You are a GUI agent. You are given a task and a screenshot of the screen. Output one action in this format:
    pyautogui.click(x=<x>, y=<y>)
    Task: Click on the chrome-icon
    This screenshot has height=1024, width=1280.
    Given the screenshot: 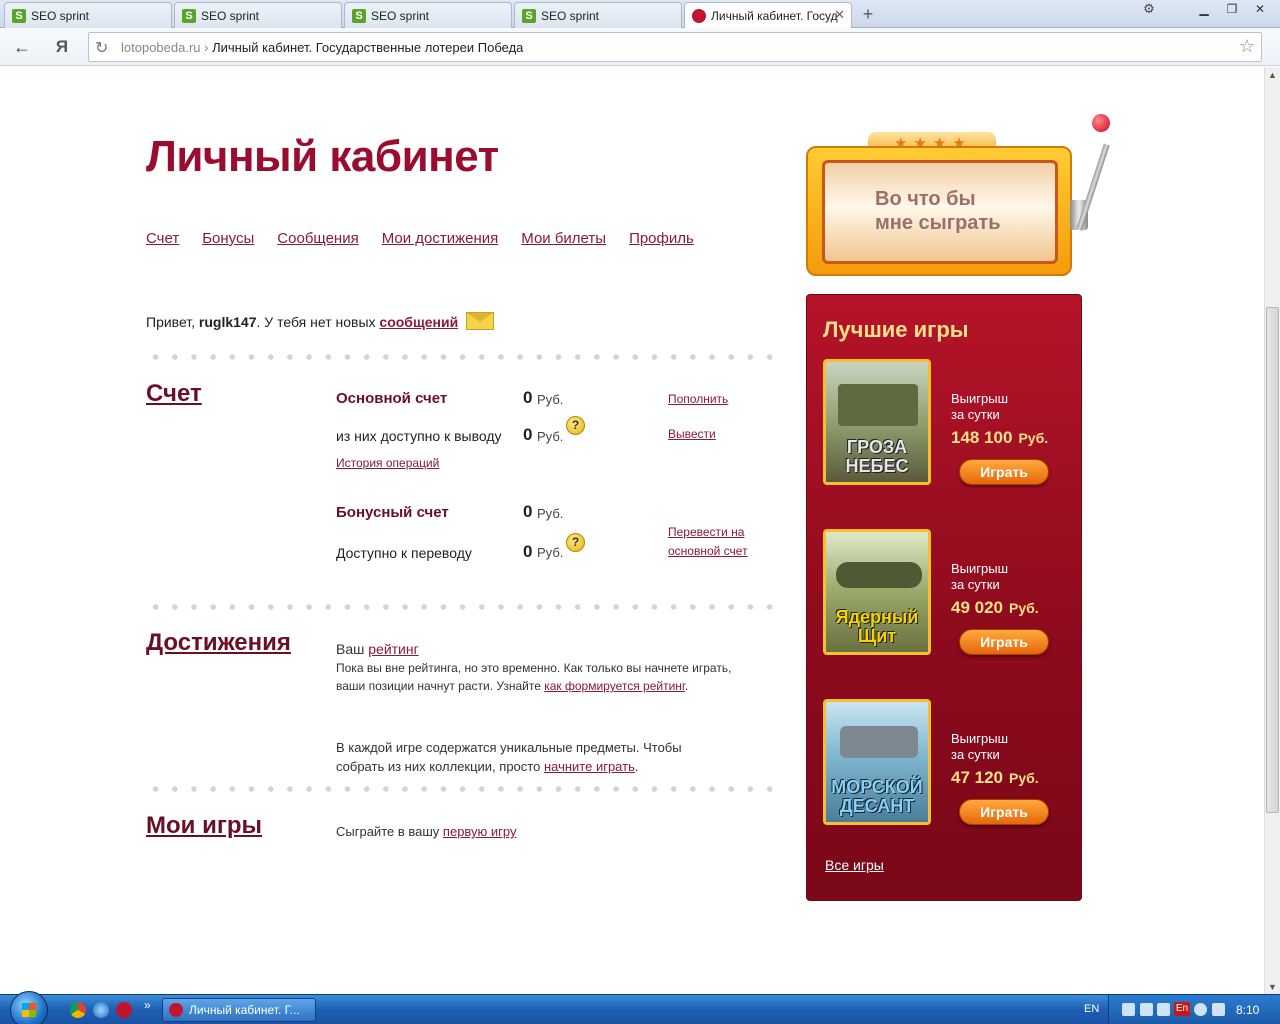 What is the action you would take?
    pyautogui.click(x=78, y=1010)
    